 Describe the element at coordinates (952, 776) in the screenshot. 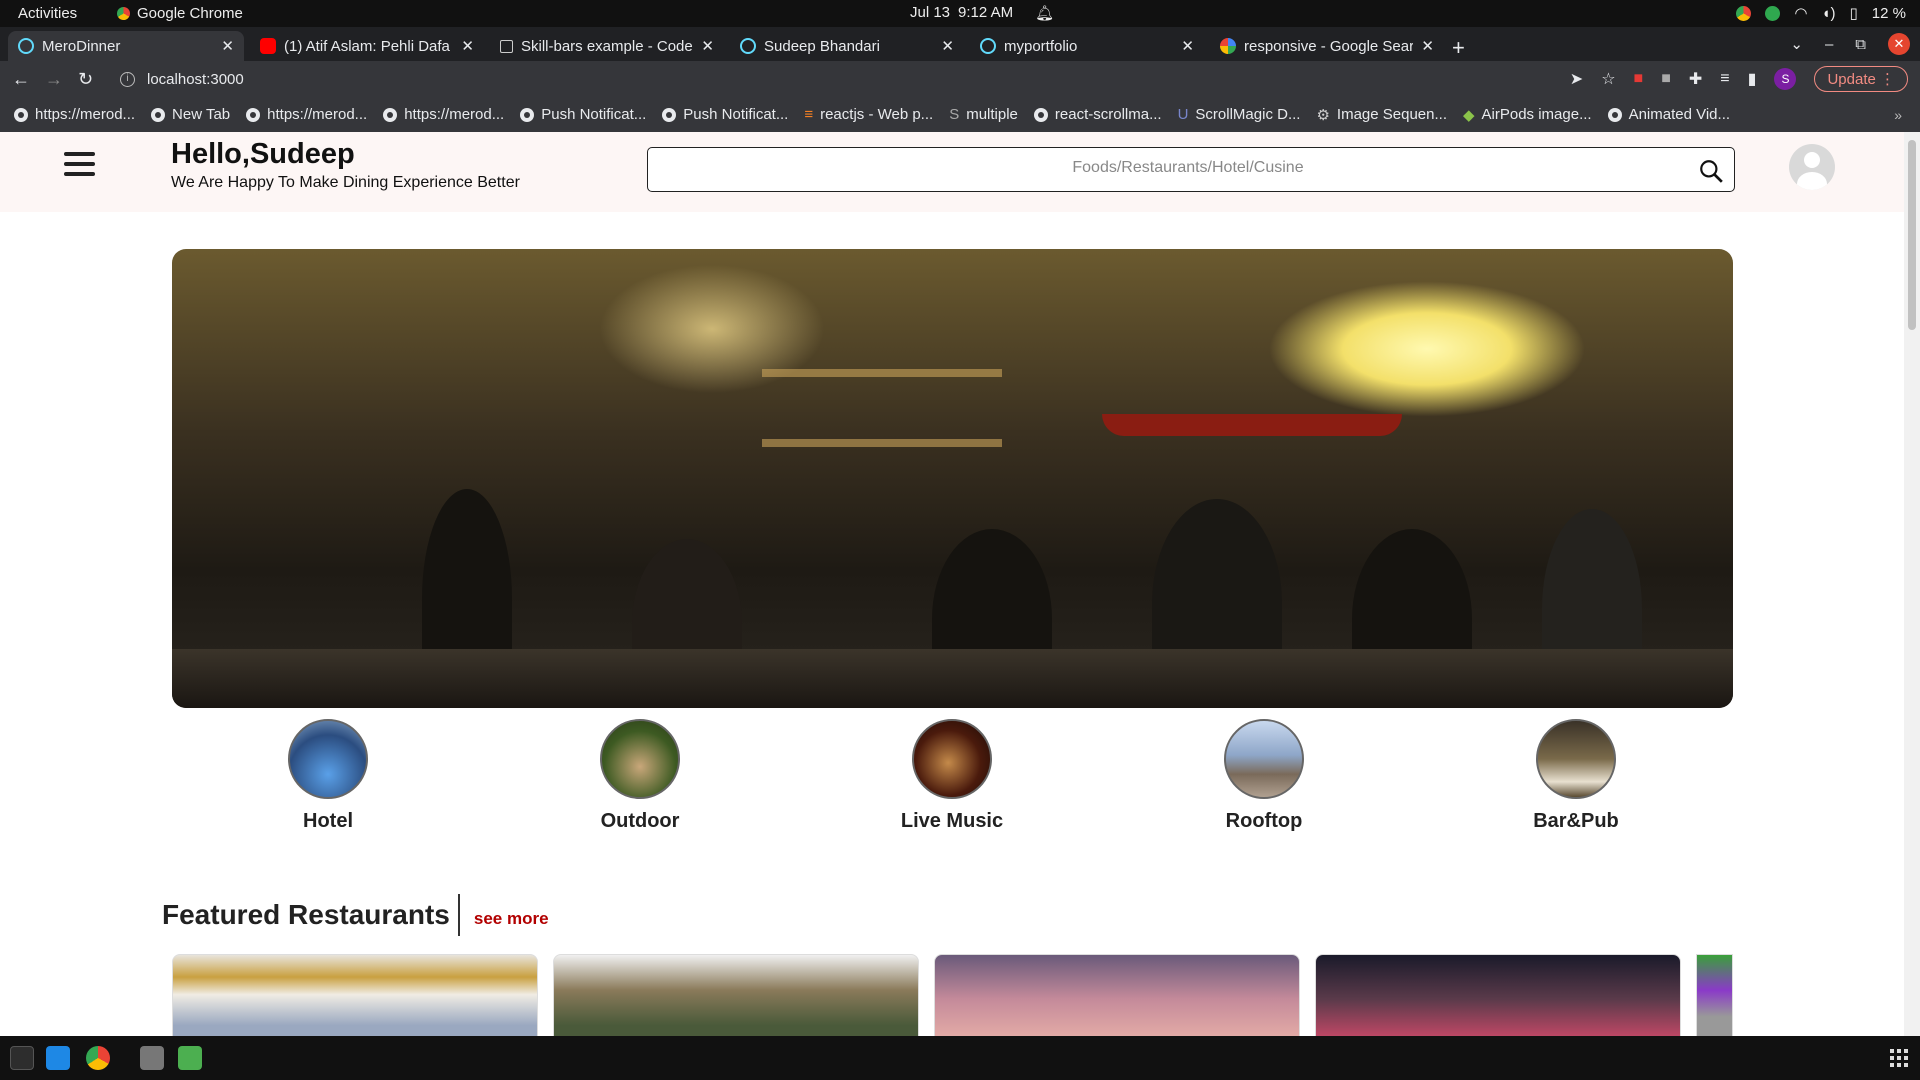

I see `category-live-music: Live Music` at that location.